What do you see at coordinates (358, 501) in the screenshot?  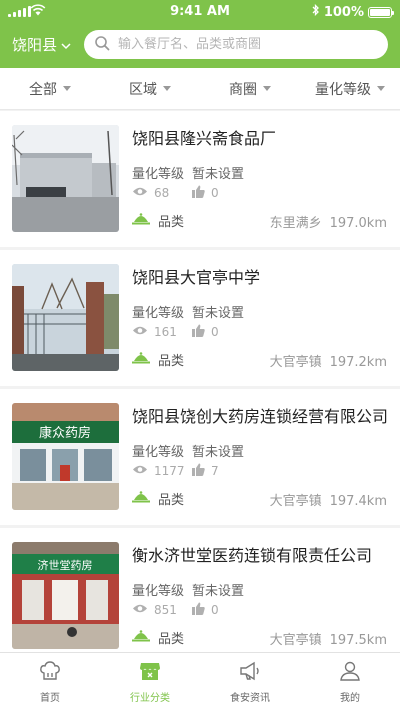 I see `distance: 197.4km` at bounding box center [358, 501].